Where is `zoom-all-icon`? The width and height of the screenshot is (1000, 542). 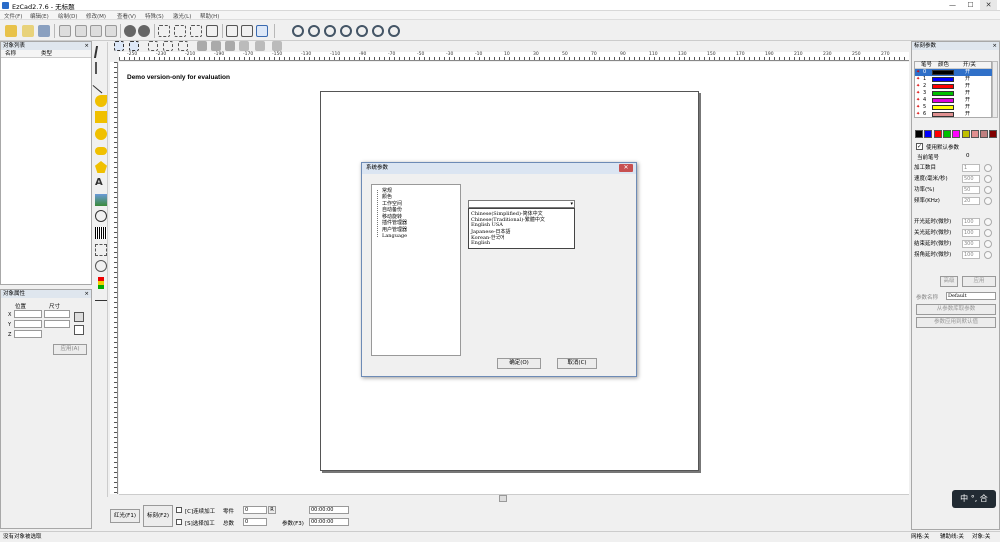 zoom-all-icon is located at coordinates (346, 31).